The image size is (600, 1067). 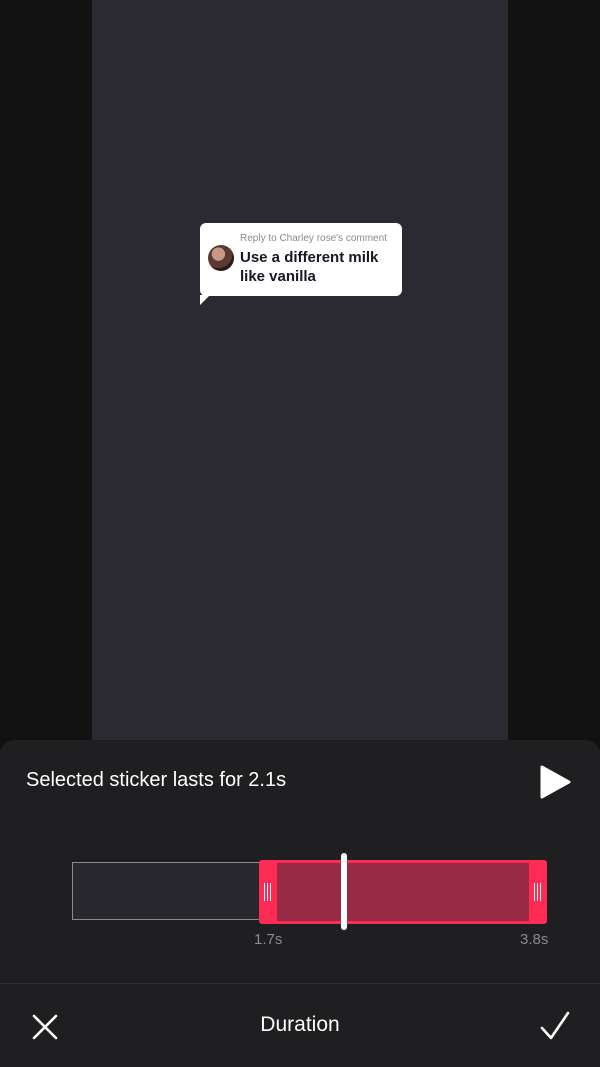 I want to click on duration-selection, so click(x=403, y=892).